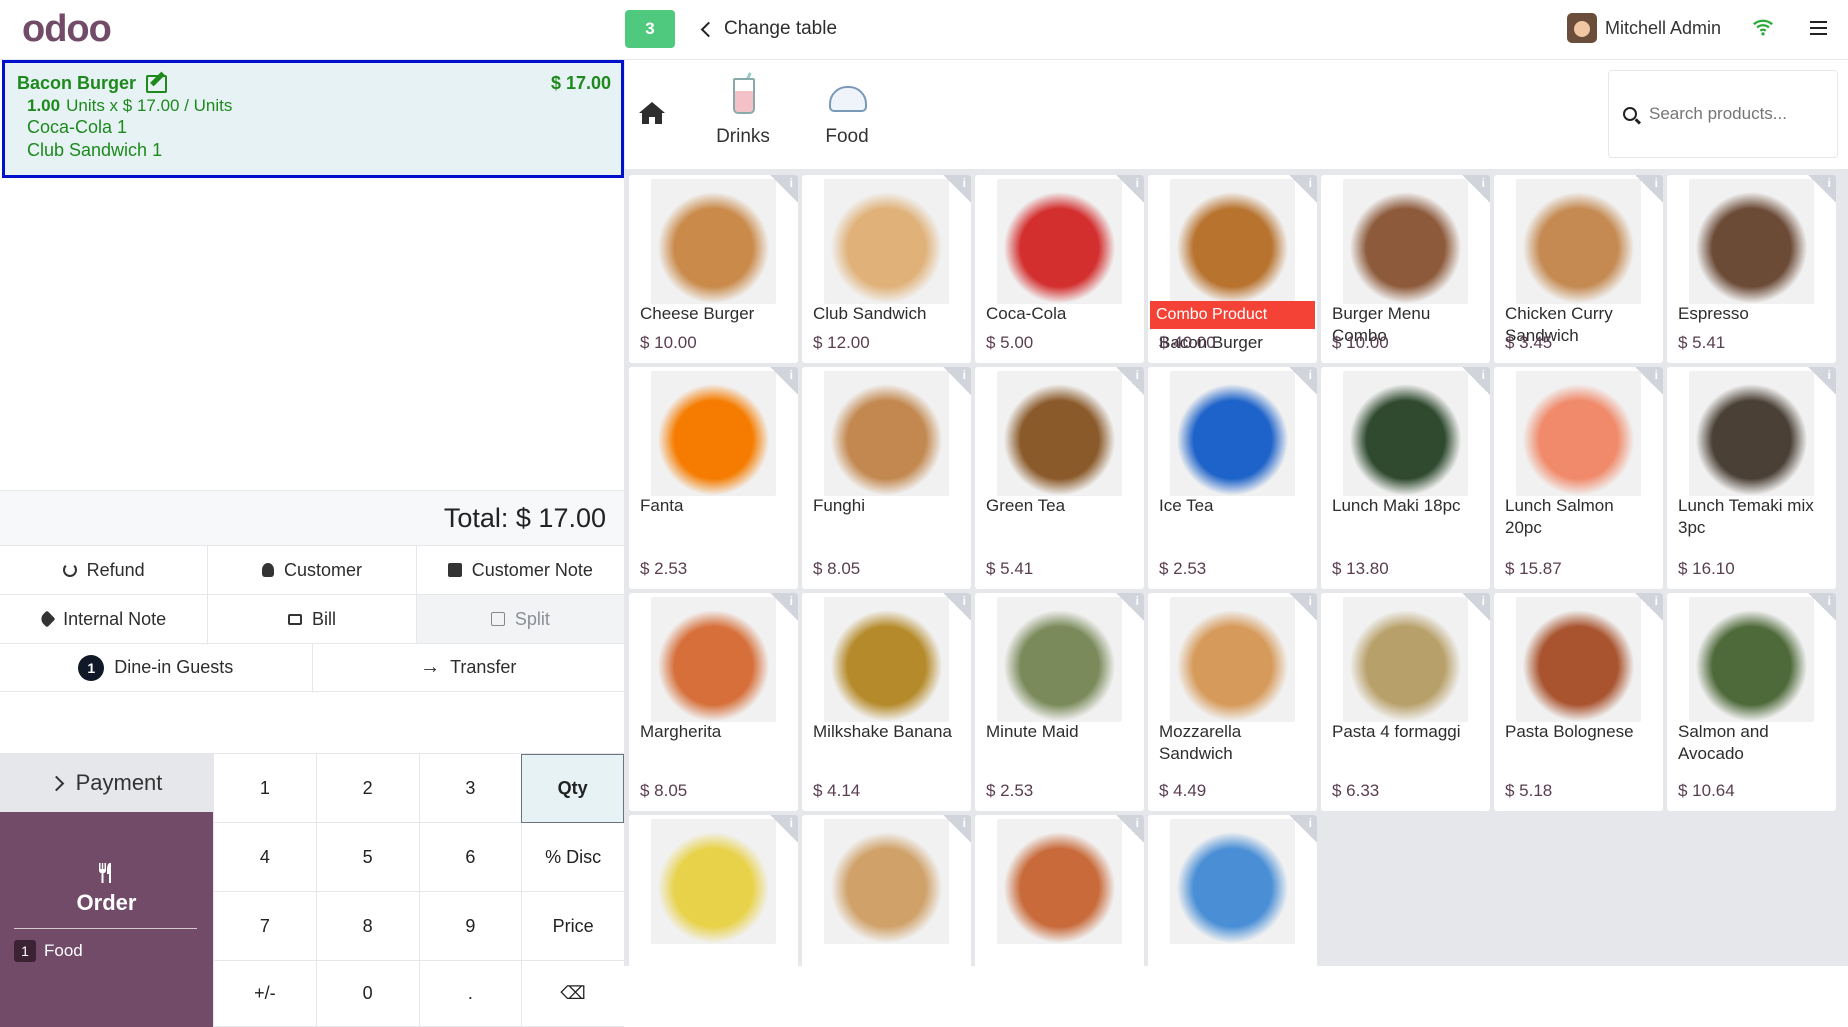 The width and height of the screenshot is (1848, 1027). I want to click on wifi-icon, so click(1763, 27).